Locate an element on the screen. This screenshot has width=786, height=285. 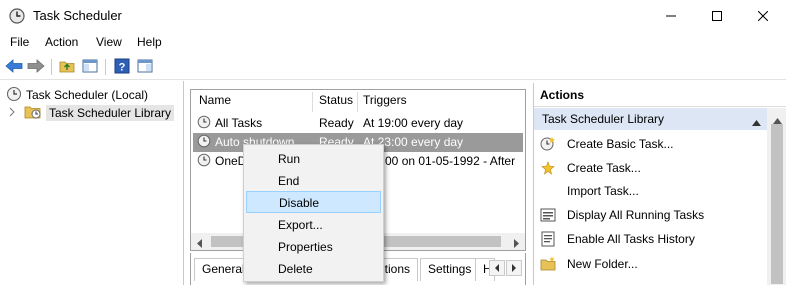
help-button: ? is located at coordinates (122, 67).